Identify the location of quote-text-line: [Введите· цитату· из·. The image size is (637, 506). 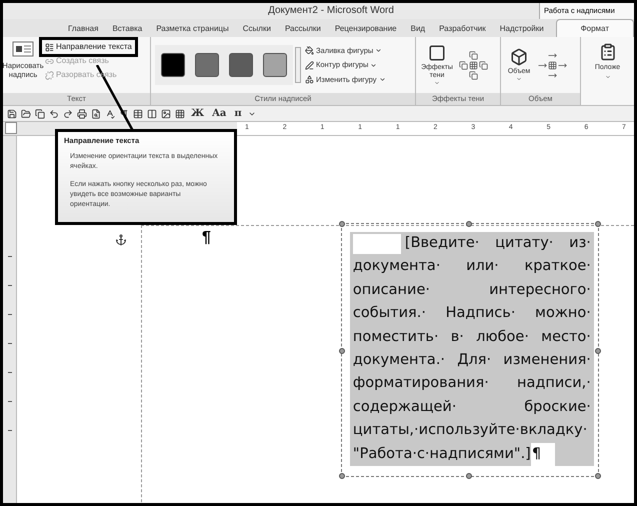
(497, 243).